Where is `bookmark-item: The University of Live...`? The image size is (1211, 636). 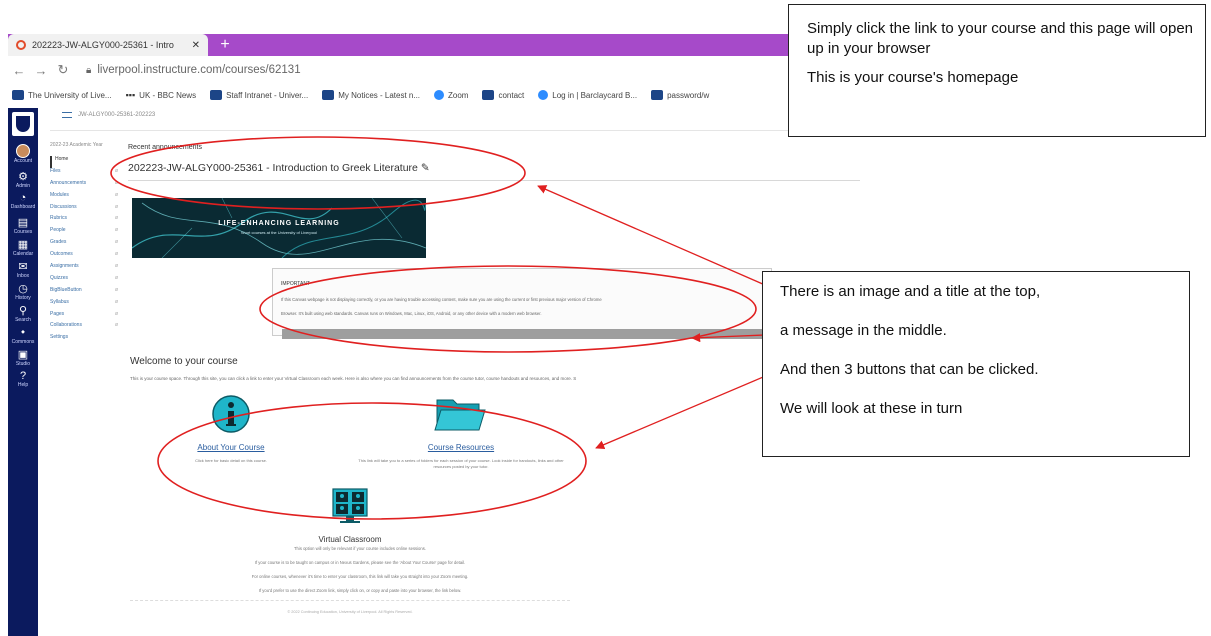
bookmark-item: The University of Live... is located at coordinates (62, 95).